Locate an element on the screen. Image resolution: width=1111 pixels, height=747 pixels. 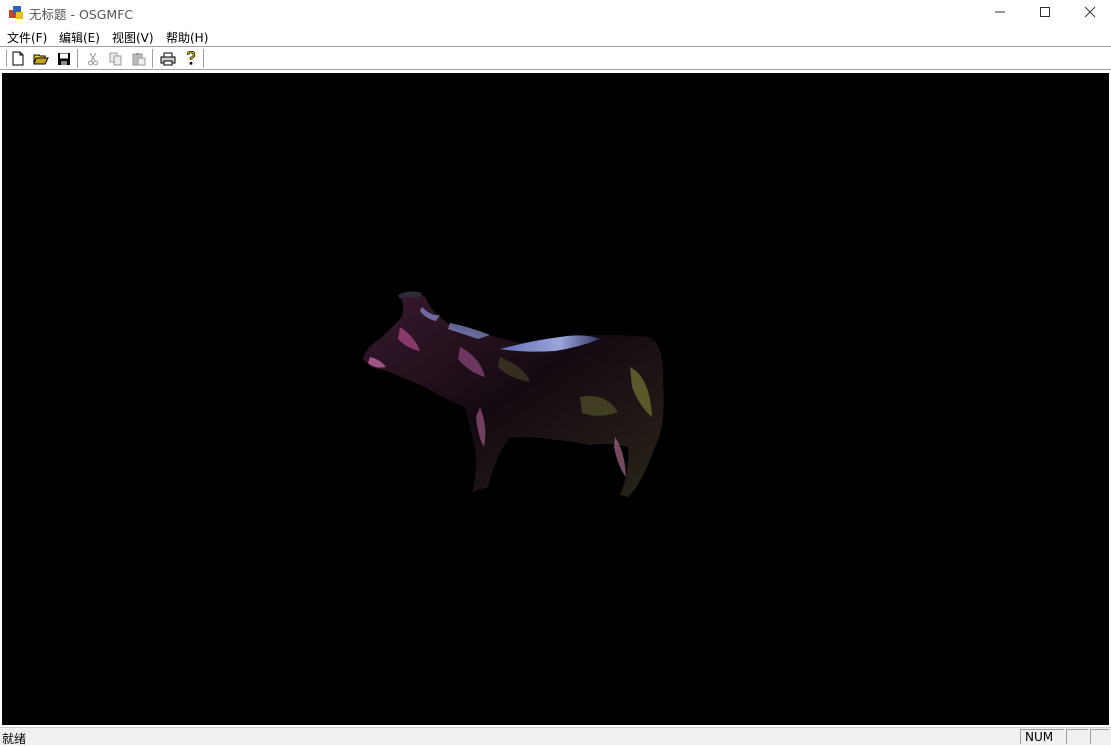
close-icon is located at coordinates (1090, 12).